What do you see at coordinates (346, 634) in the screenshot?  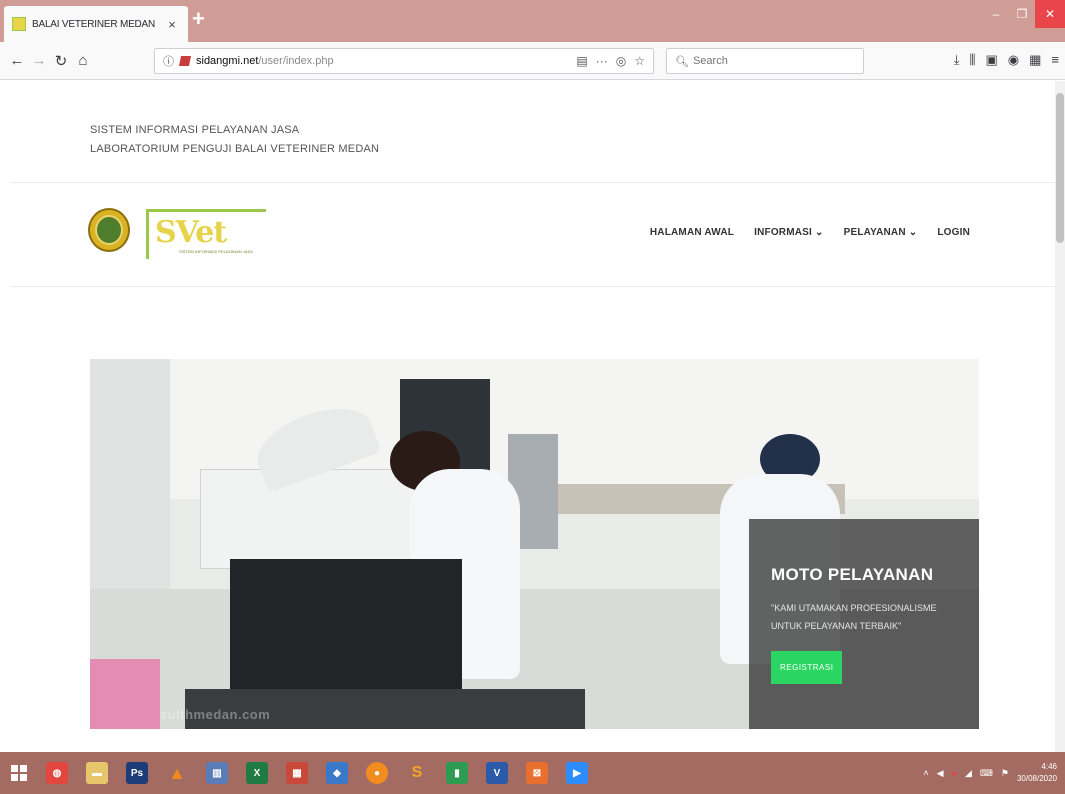 I see `hero-bg-computer` at bounding box center [346, 634].